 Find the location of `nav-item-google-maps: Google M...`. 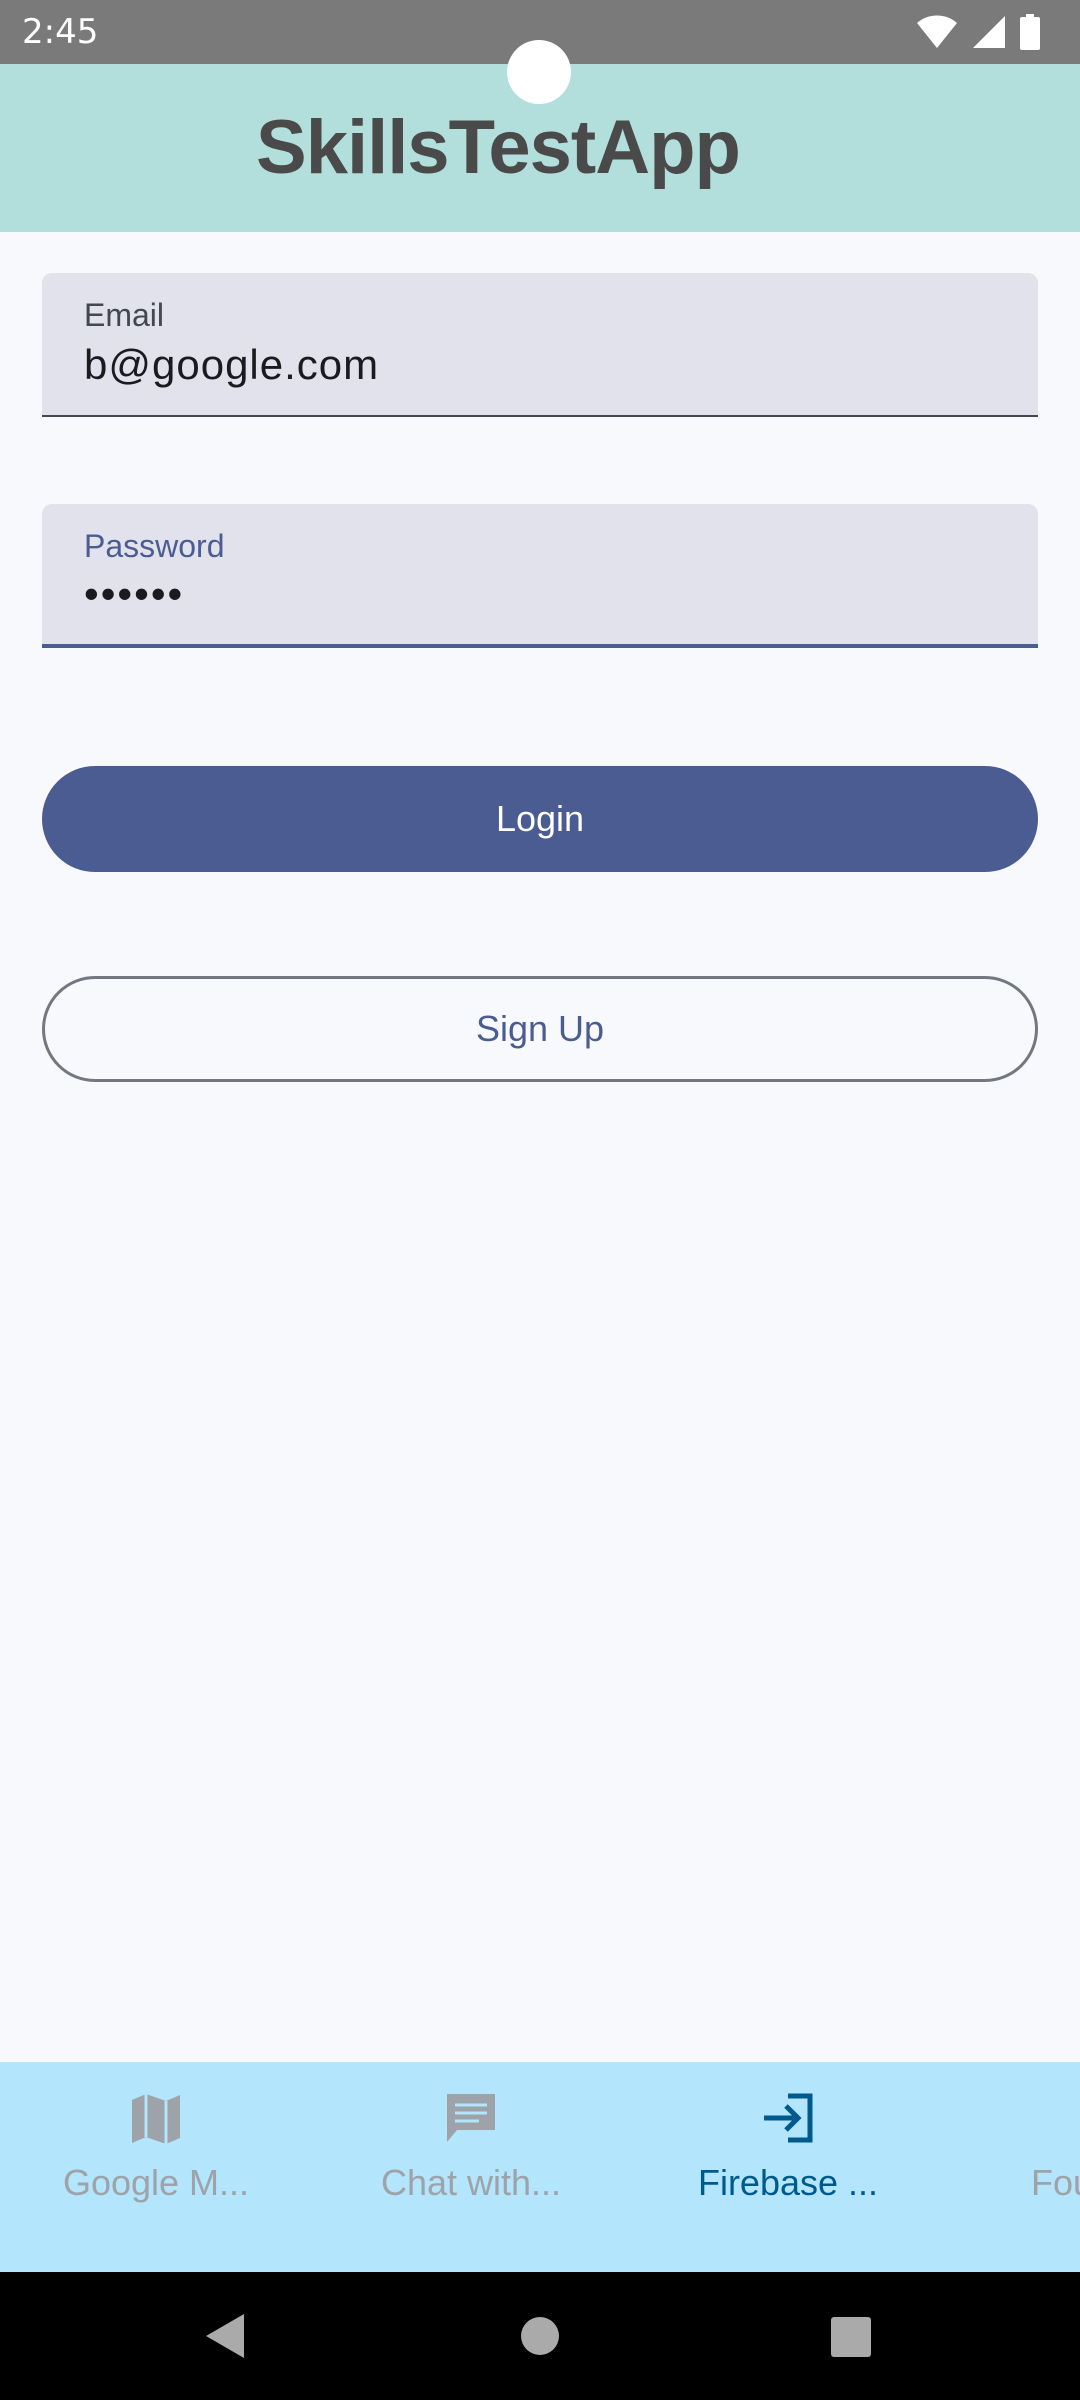

nav-item-google-maps: Google M... is located at coordinates (156, 2167).